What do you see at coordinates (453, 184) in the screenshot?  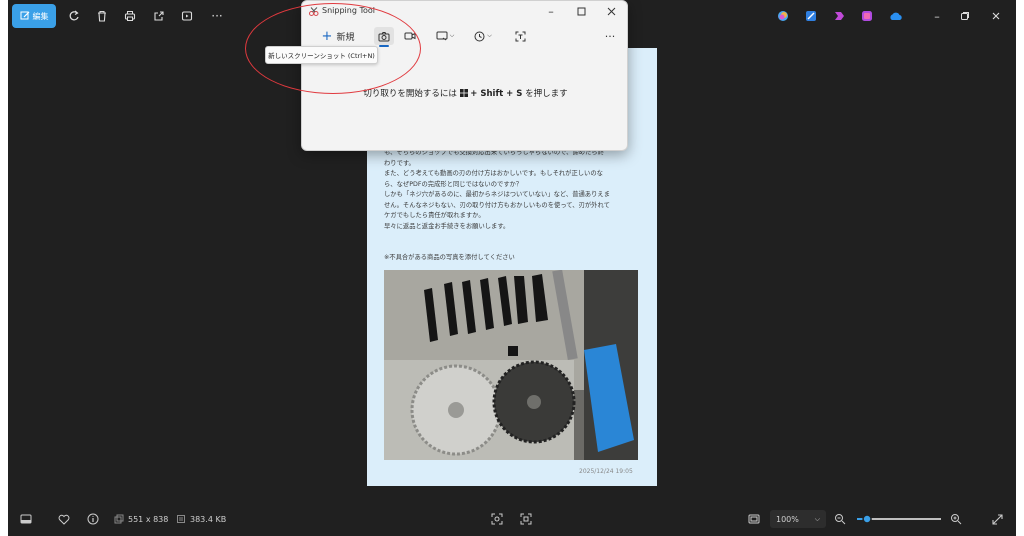 I see `message-line: ら、なぜPDFの完成形と同じではないのですか？` at bounding box center [453, 184].